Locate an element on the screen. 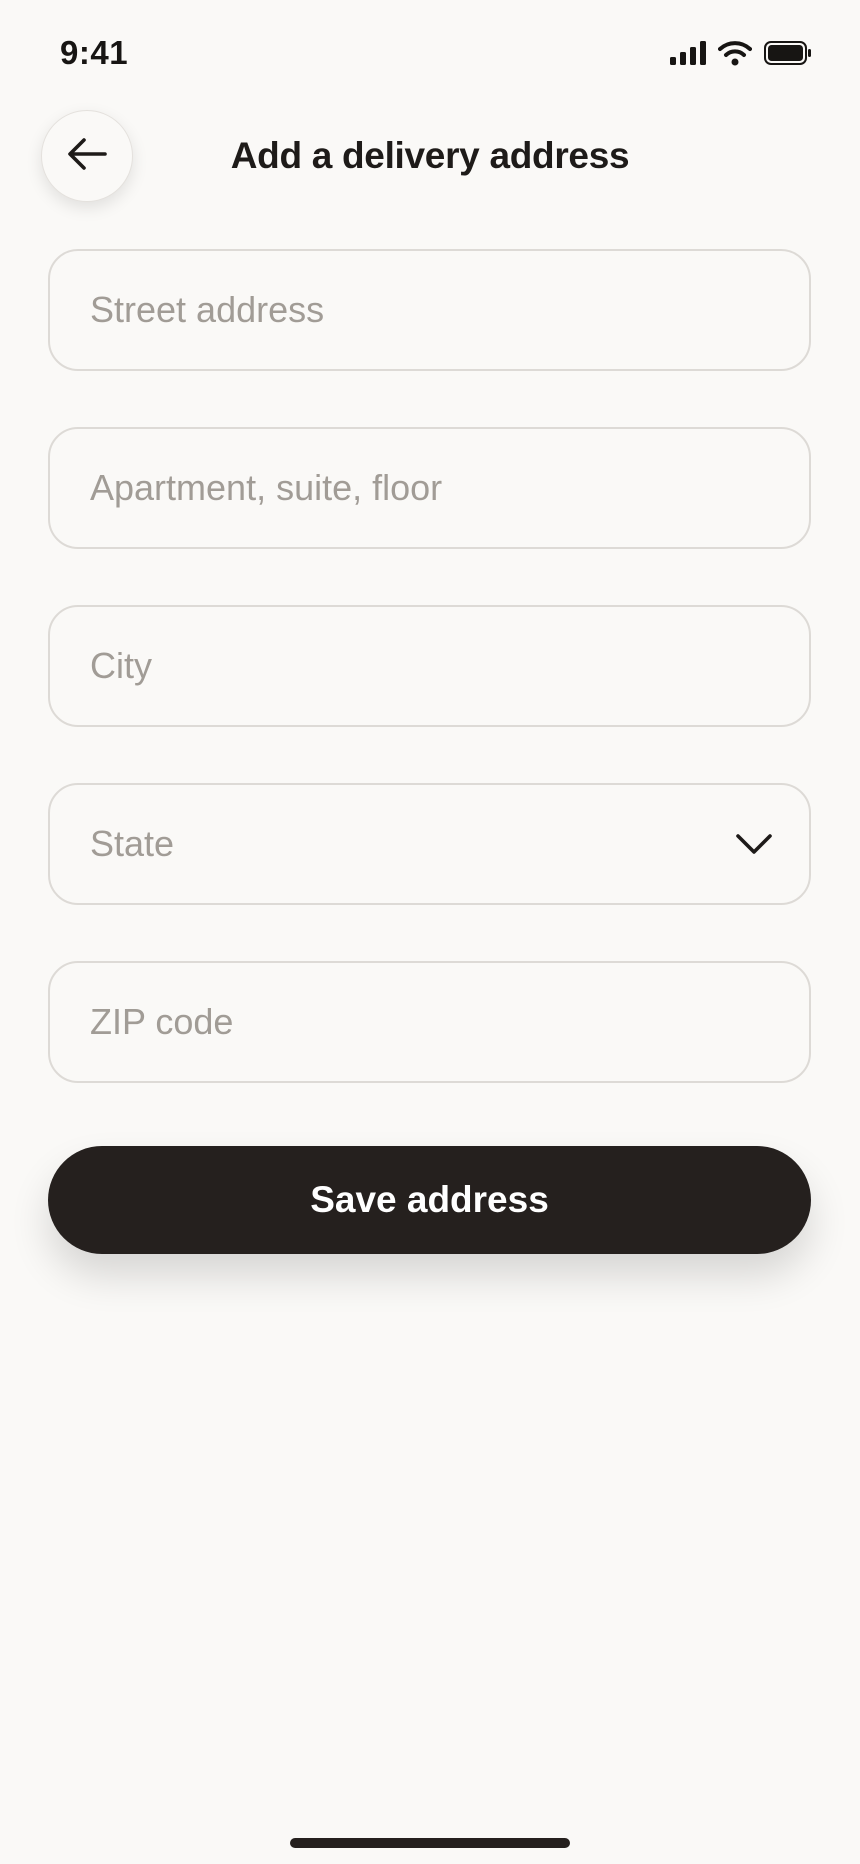  street-address-input is located at coordinates (431, 310).